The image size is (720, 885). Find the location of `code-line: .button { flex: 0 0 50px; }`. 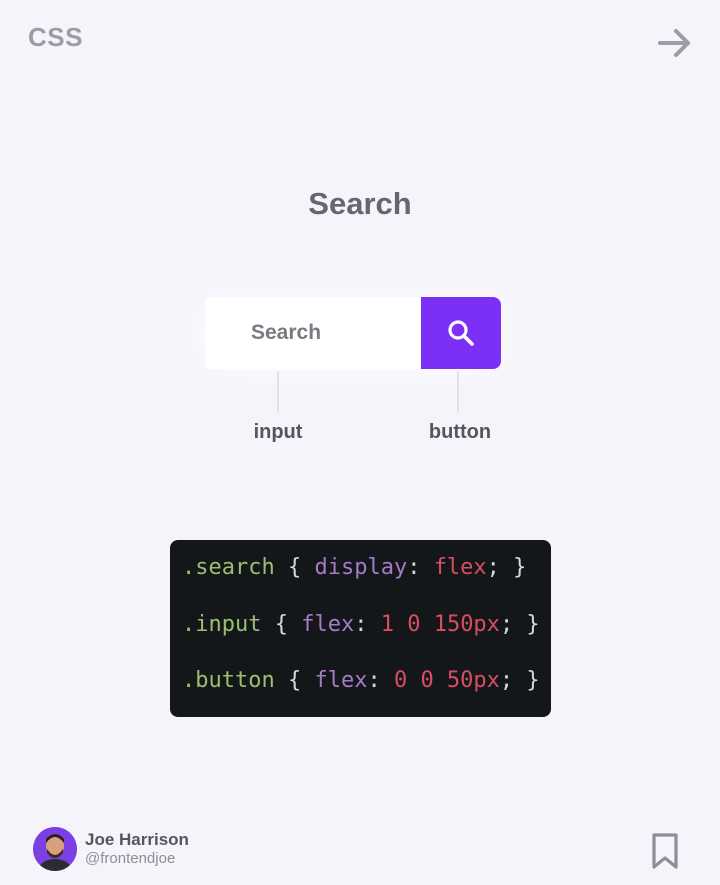

code-line: .button { flex: 0 0 50px; } is located at coordinates (361, 681).